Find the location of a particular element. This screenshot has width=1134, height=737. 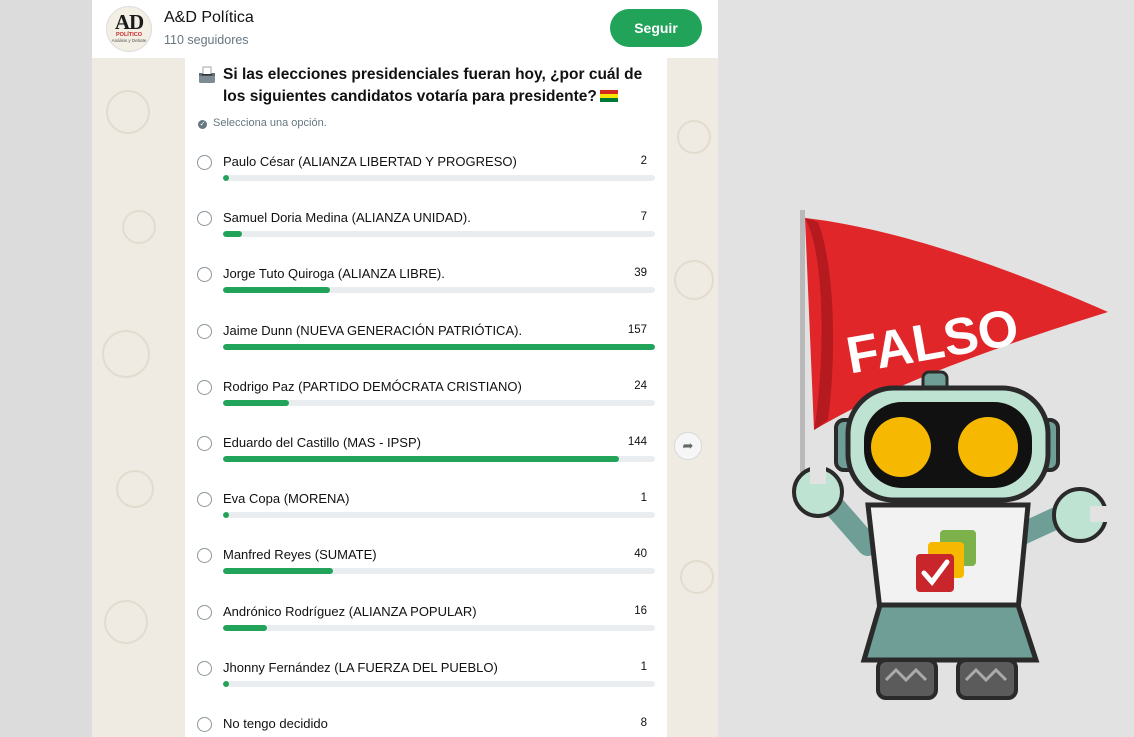

option-vote-count: 16 is located at coordinates (640, 610).